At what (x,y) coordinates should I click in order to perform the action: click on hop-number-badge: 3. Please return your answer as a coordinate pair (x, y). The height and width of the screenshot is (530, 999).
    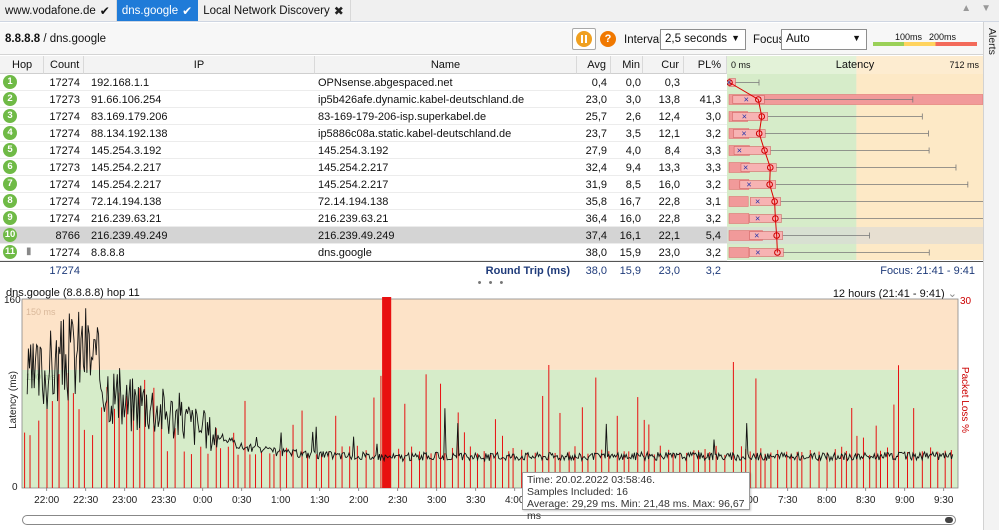
    Looking at the image, I should click on (10, 116).